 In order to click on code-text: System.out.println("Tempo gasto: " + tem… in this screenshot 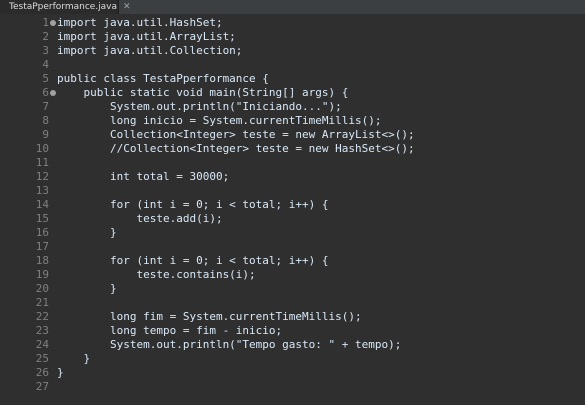, I will do `click(229, 344)`.